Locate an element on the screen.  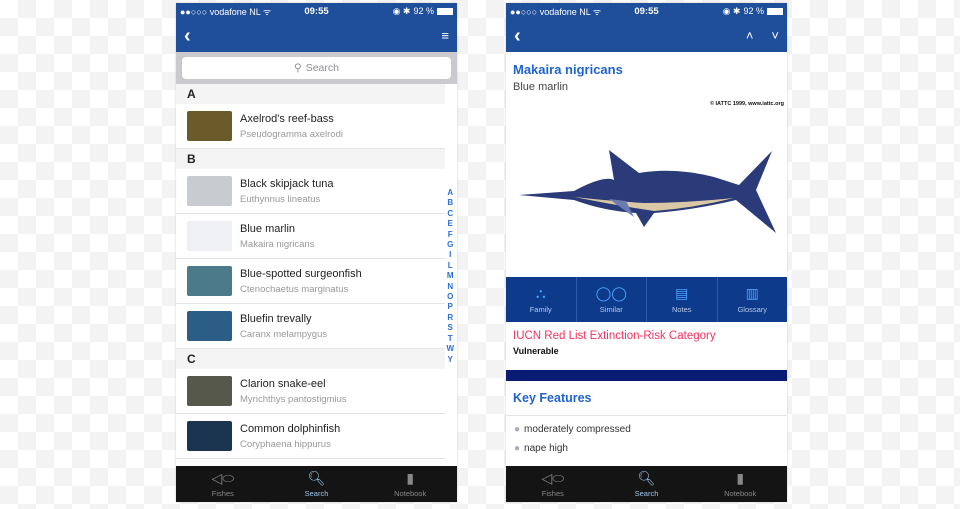
index-letter: W is located at coordinates (450, 349).